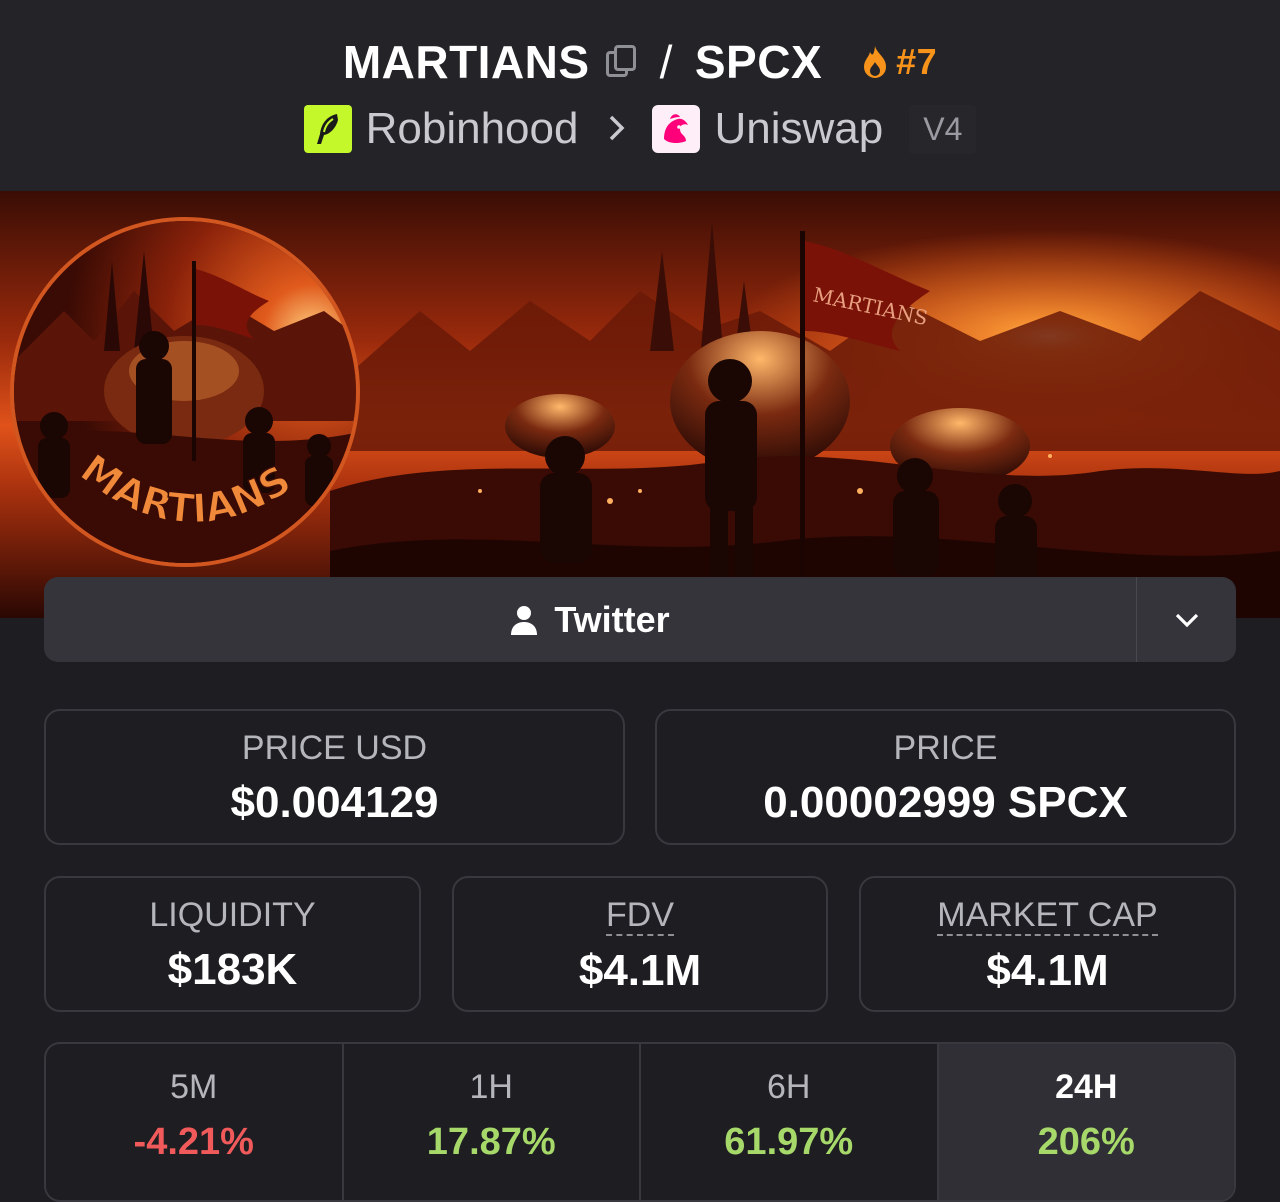  I want to click on change-label: 24H, so click(1086, 1087).